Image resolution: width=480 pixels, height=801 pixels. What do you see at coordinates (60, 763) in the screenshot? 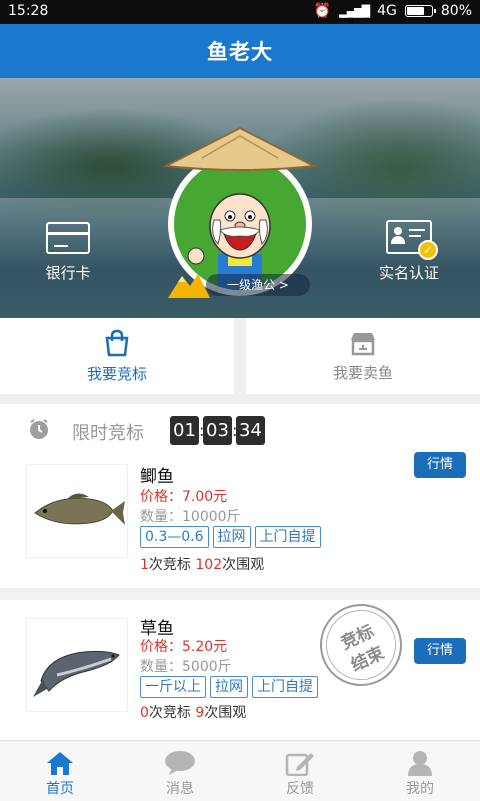
I see `home-icon` at bounding box center [60, 763].